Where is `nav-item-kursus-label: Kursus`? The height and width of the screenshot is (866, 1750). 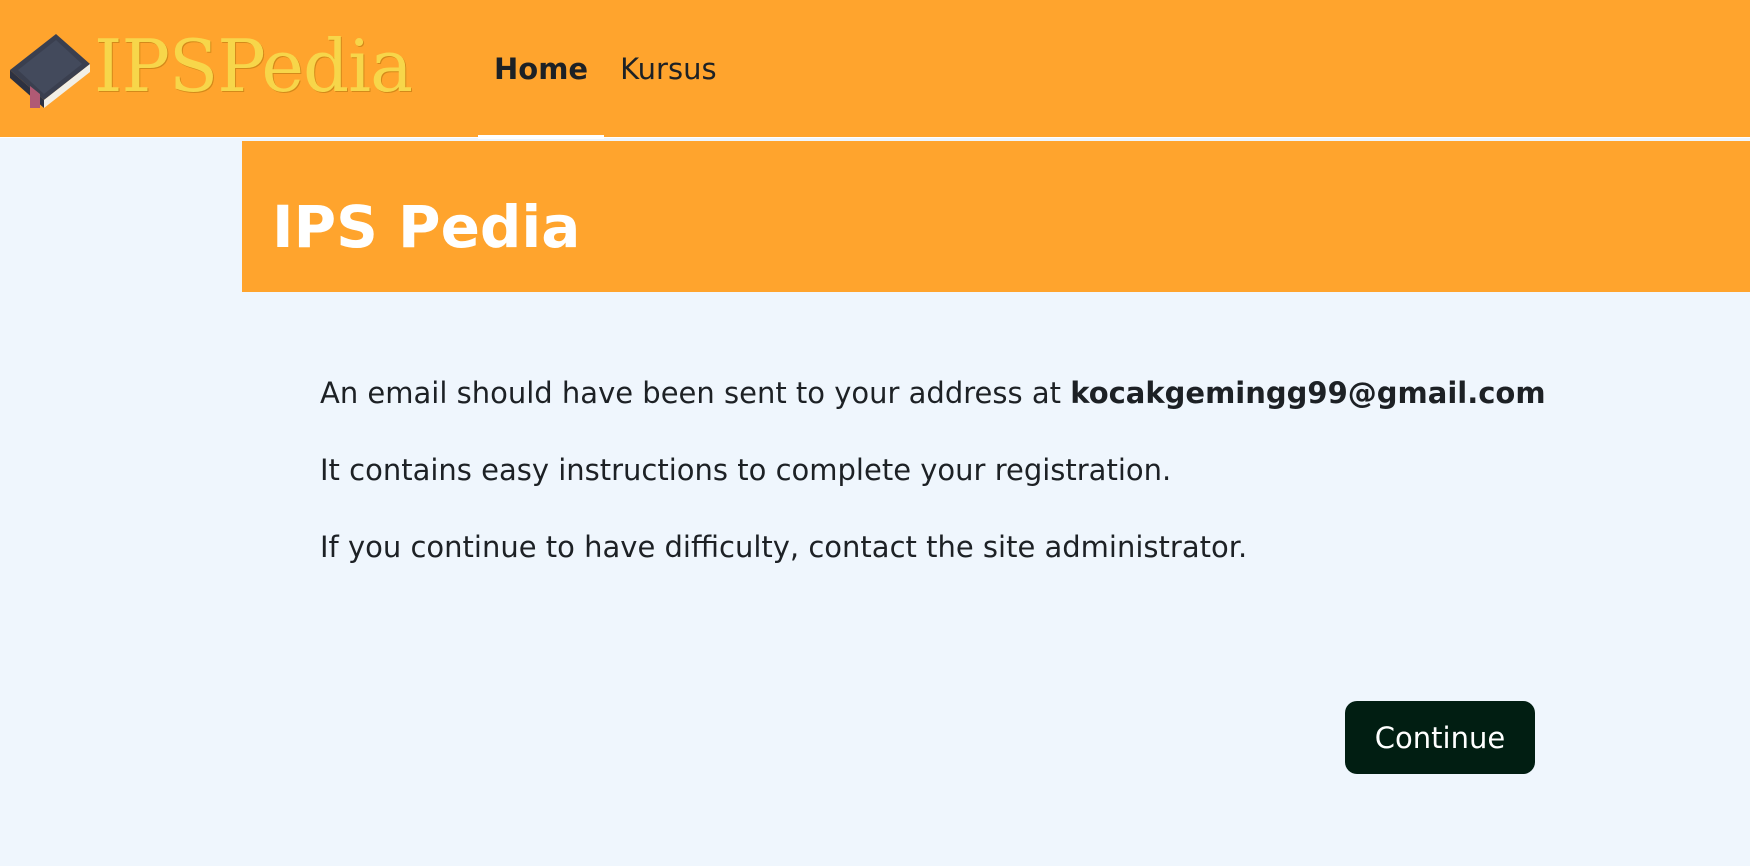 nav-item-kursus-label: Kursus is located at coordinates (668, 69).